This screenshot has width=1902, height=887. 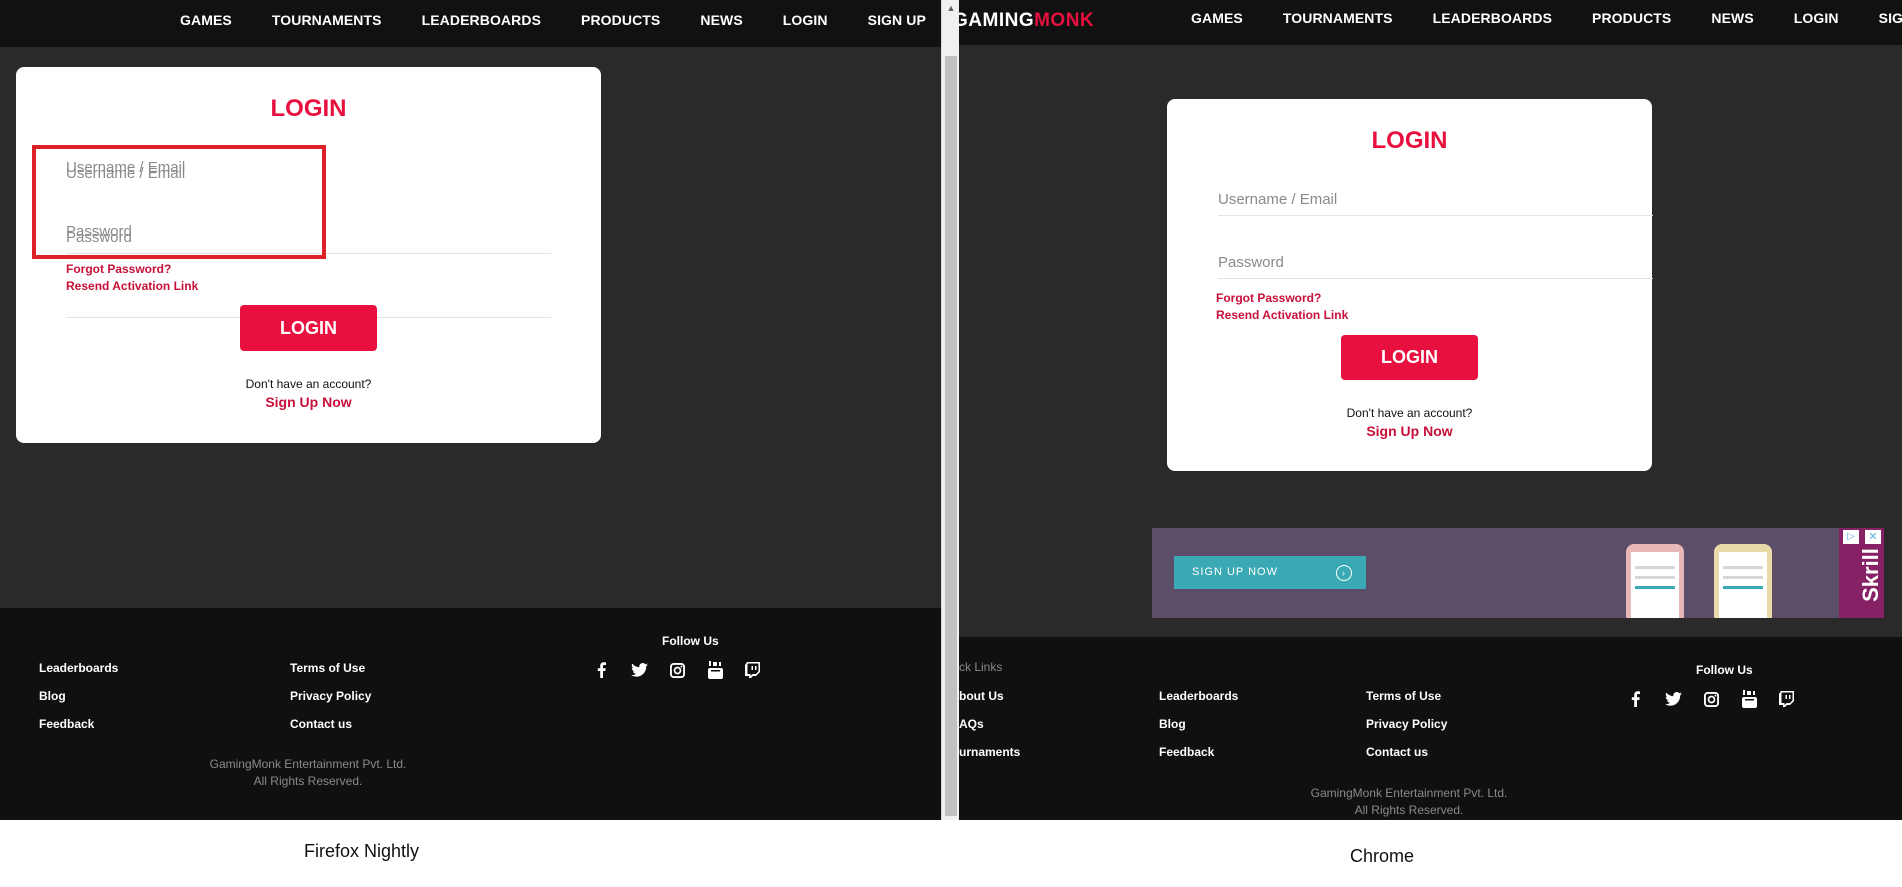 What do you see at coordinates (989, 752) in the screenshot?
I see `footer-tournaments-link: urnaments` at bounding box center [989, 752].